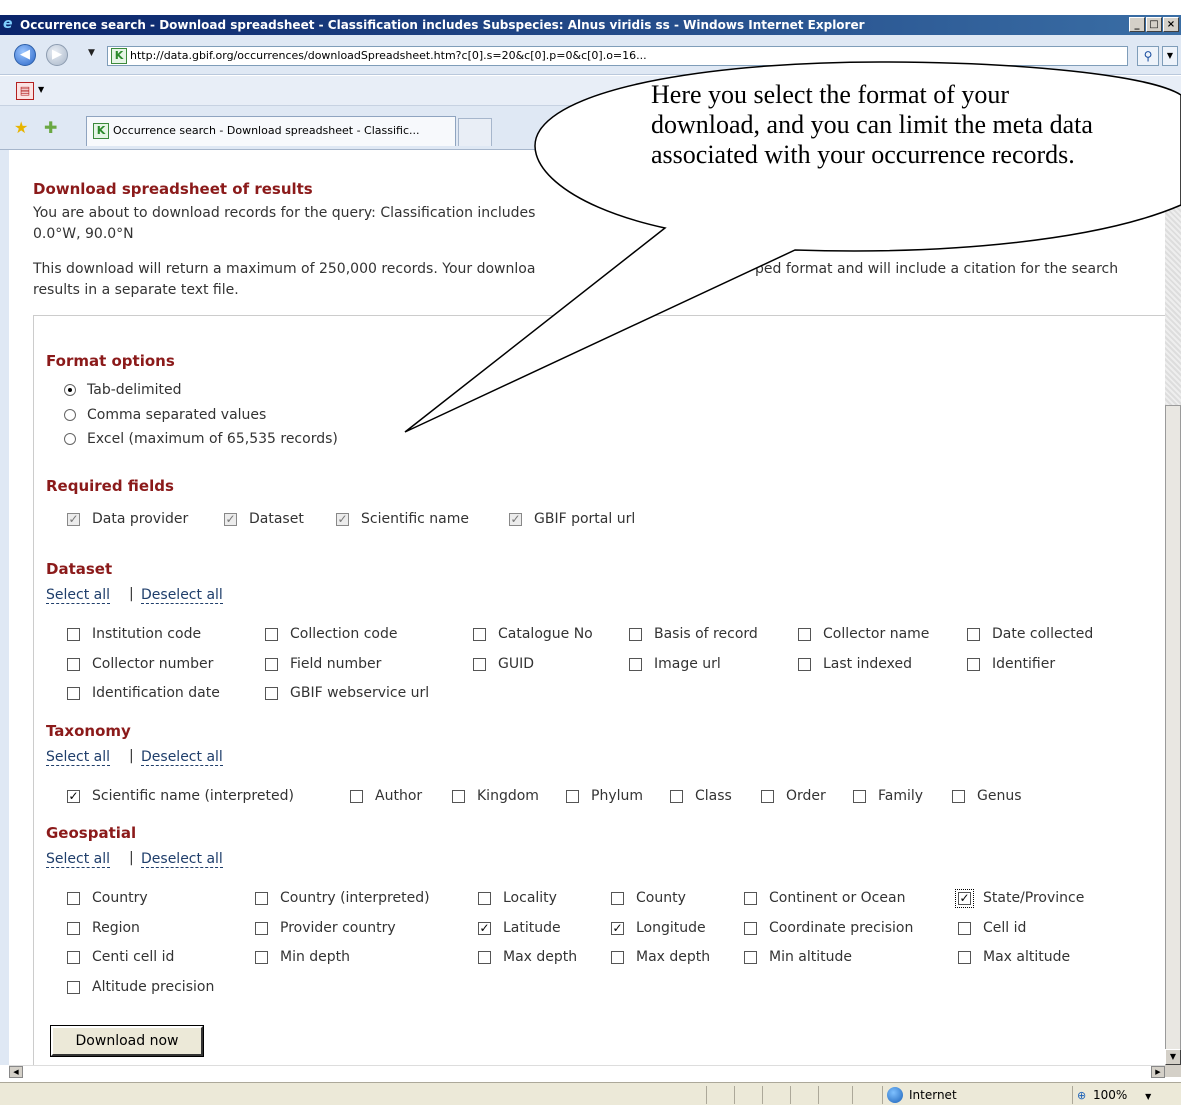 The height and width of the screenshot is (1105, 1181). I want to click on field-country-interpreted: Country (interpreted), so click(342, 898).